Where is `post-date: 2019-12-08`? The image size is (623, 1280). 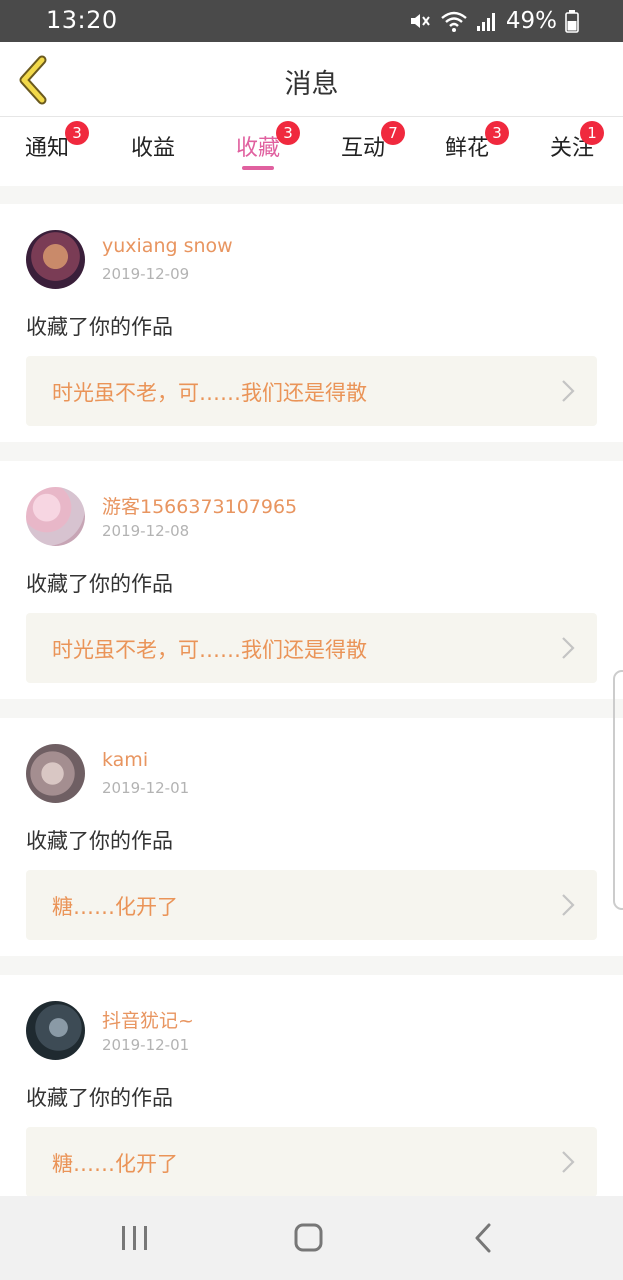 post-date: 2019-12-08 is located at coordinates (146, 531).